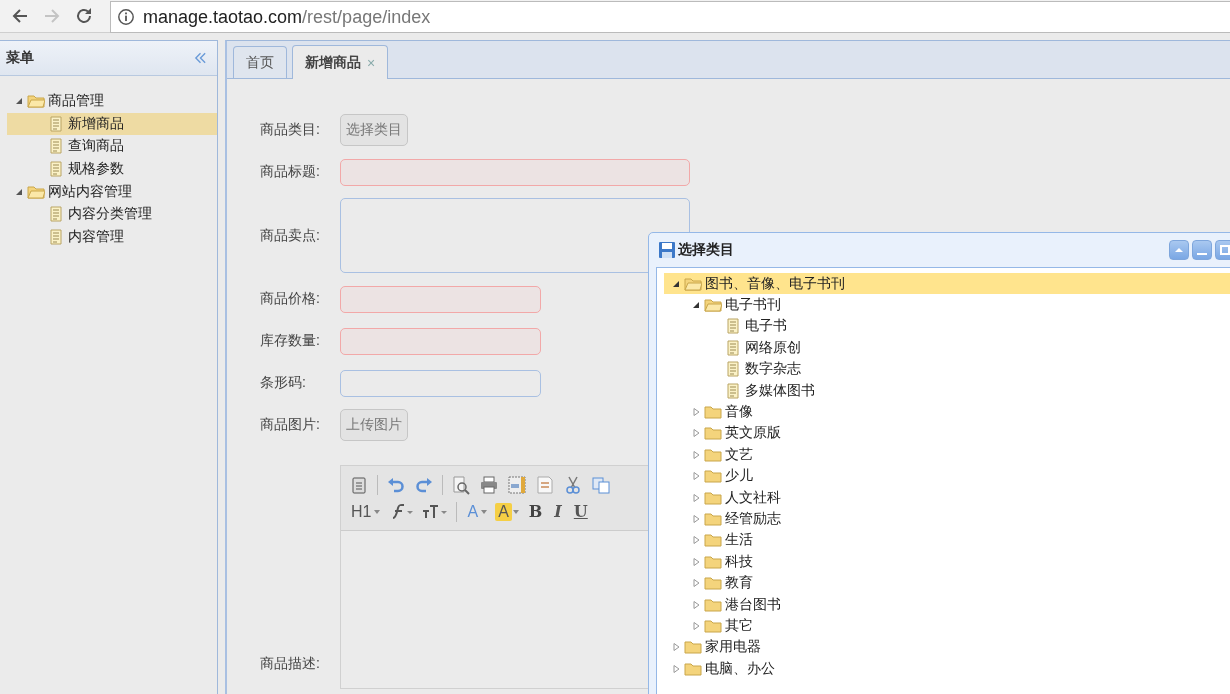 The height and width of the screenshot is (694, 1230). What do you see at coordinates (947, 390) in the screenshot?
I see `tree-item: 多媒体图书` at bounding box center [947, 390].